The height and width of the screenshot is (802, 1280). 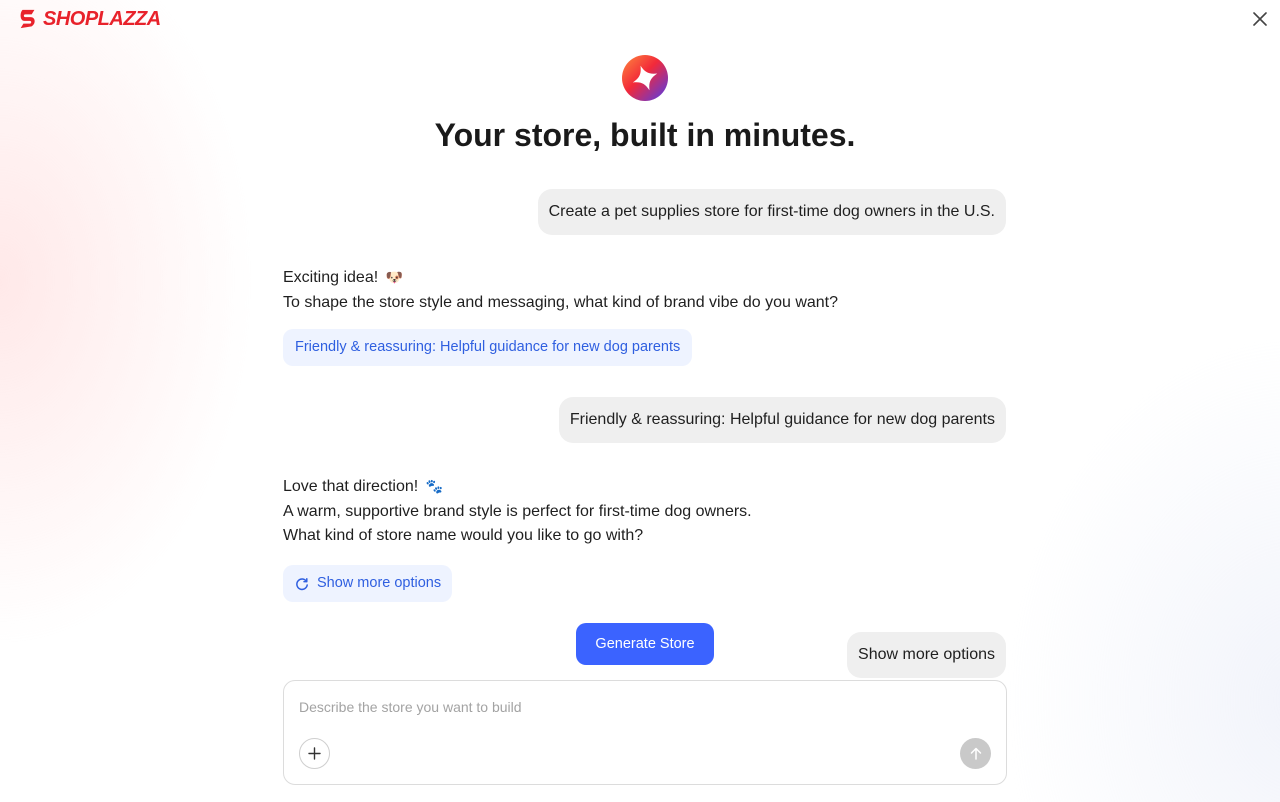 What do you see at coordinates (645, 78) in the screenshot?
I see `sparkle-star-icon` at bounding box center [645, 78].